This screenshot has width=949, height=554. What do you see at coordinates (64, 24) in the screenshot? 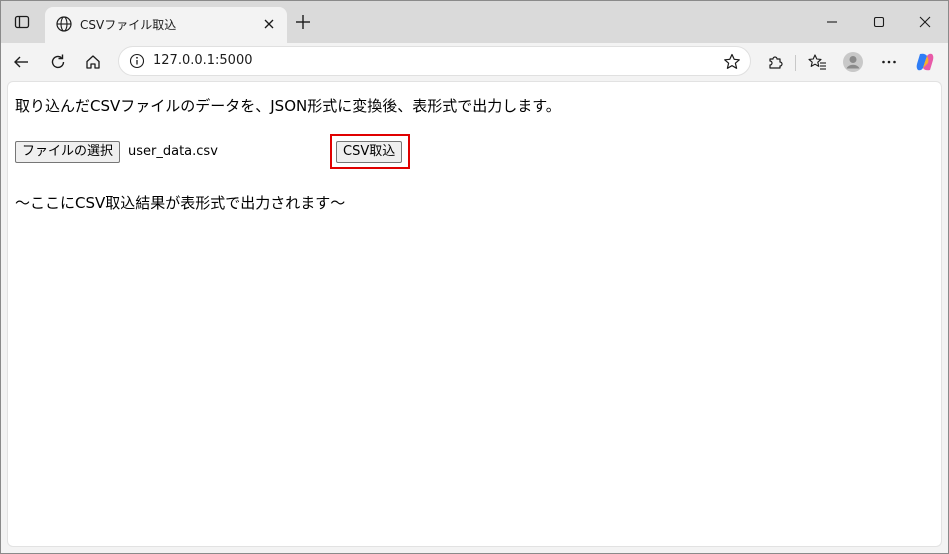
I see `globe-icon` at bounding box center [64, 24].